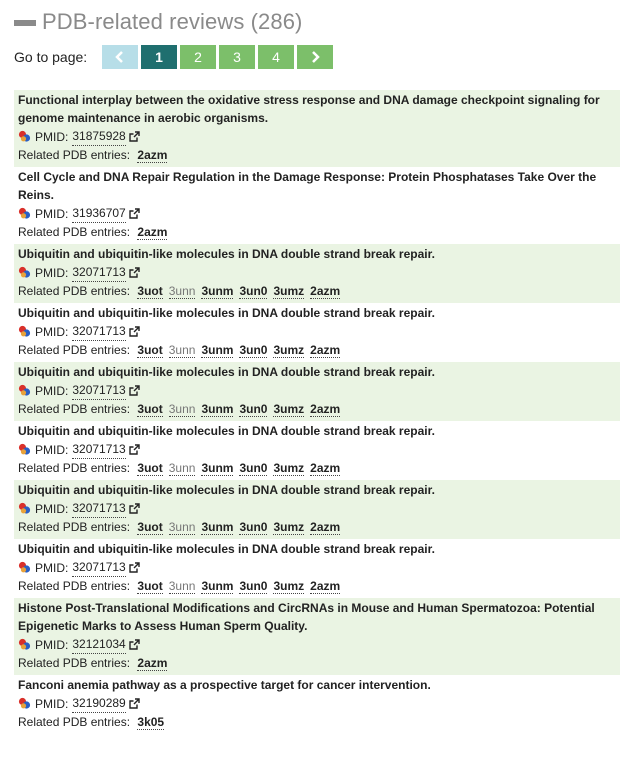 The height and width of the screenshot is (784, 626). Describe the element at coordinates (159, 57) in the screenshot. I see `page-button-1: 1` at that location.